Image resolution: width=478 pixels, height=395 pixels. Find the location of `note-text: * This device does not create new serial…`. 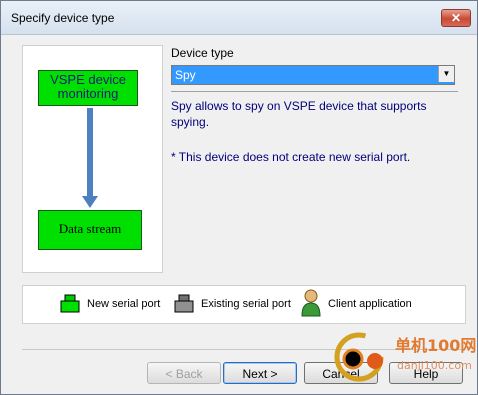

note-text: * This device does not create new serial… is located at coordinates (291, 157).